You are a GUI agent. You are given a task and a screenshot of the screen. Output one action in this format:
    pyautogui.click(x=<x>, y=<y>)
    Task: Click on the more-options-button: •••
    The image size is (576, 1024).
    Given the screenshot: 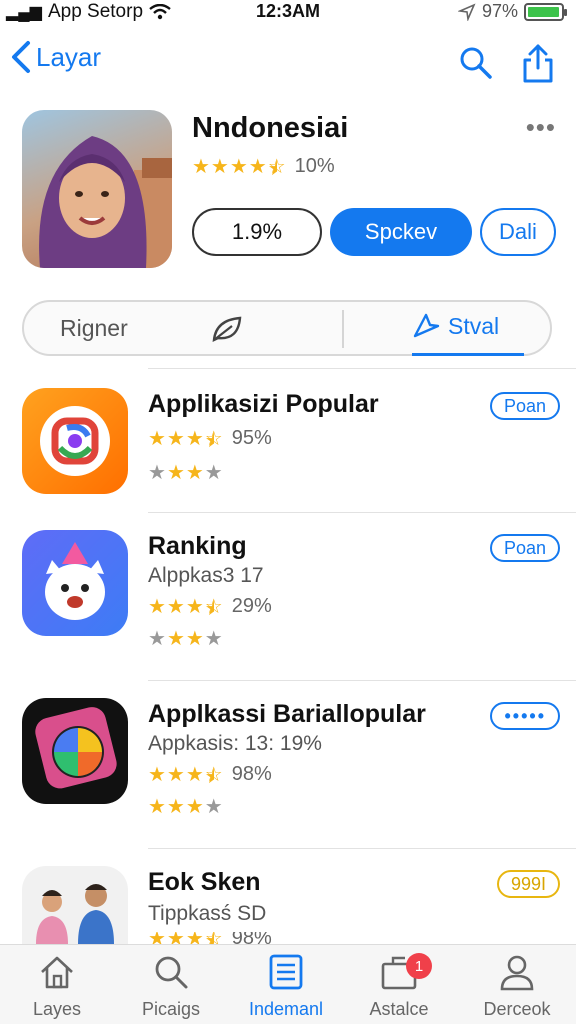 What is the action you would take?
    pyautogui.click(x=541, y=127)
    